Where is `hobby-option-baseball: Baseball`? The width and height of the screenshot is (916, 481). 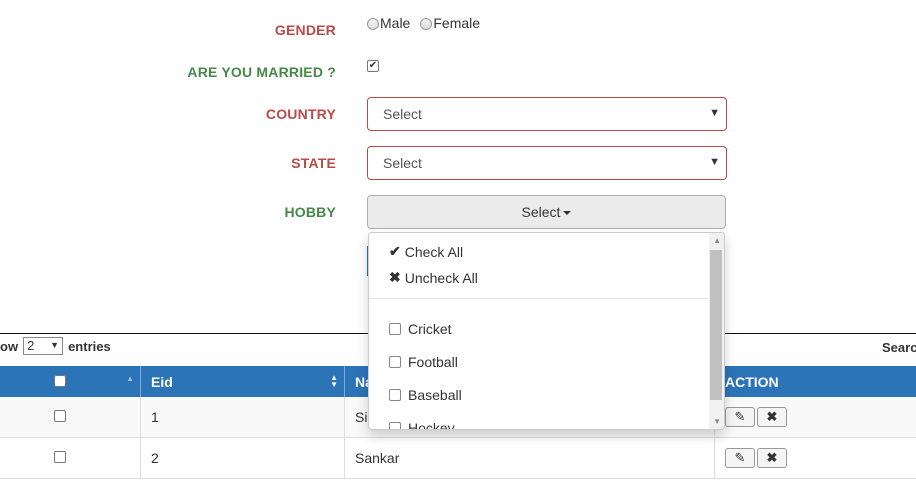 hobby-option-baseball: Baseball is located at coordinates (425, 395).